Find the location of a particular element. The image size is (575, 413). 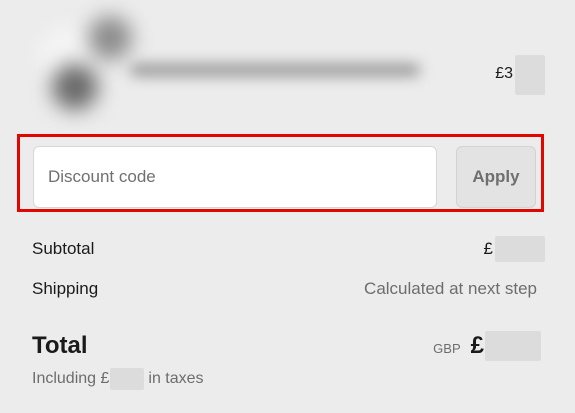

apply-discount-button: Apply is located at coordinates (496, 177).